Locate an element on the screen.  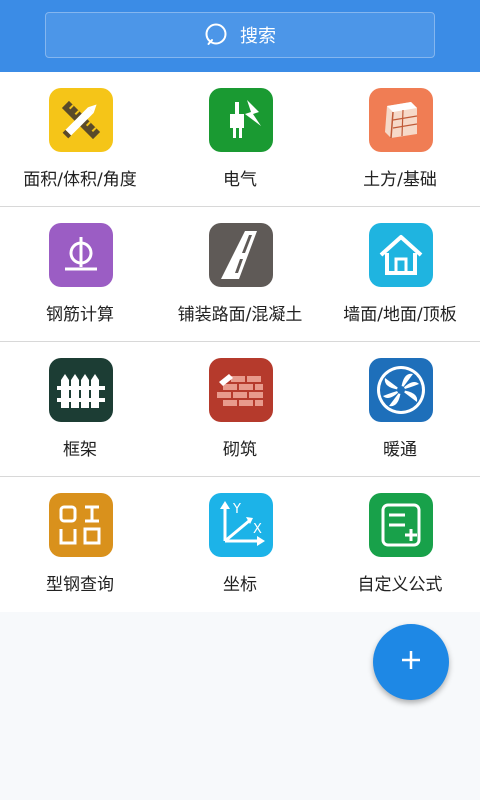
category-item-earthwork: 土方/基础 is located at coordinates (400, 139).